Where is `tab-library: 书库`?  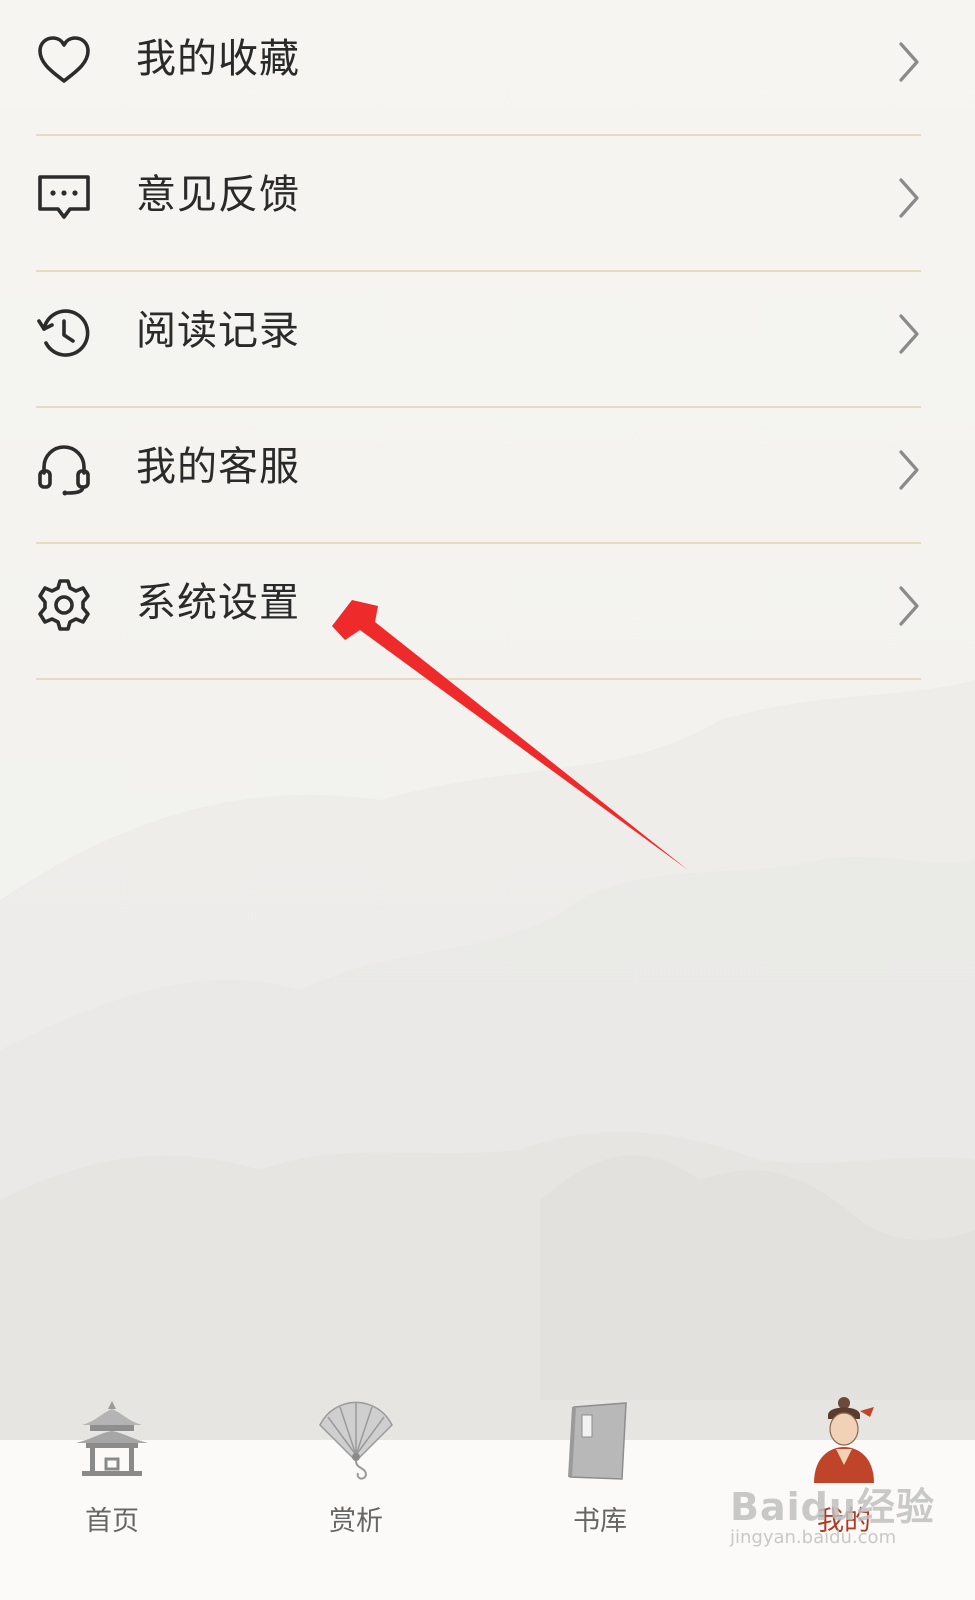 tab-library: 书库 is located at coordinates (600, 1490).